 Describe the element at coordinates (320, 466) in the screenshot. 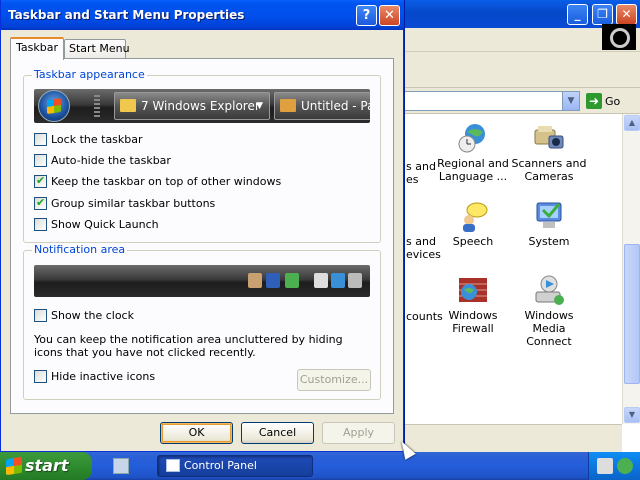

I see `taskbar: start Control Panel` at that location.